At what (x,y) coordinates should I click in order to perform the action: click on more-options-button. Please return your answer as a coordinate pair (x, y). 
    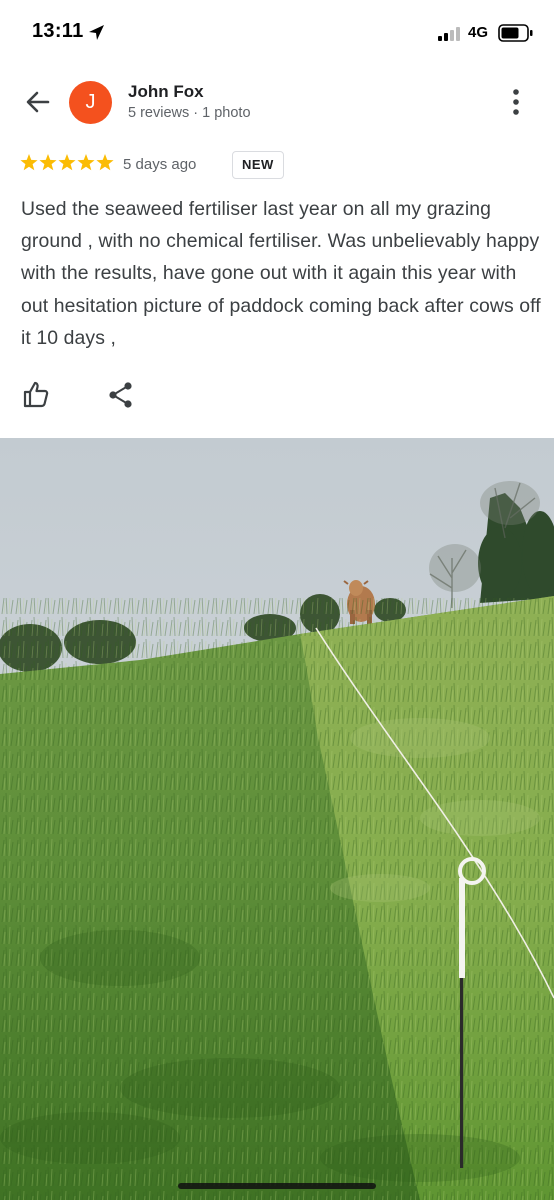
    Looking at the image, I should click on (516, 102).